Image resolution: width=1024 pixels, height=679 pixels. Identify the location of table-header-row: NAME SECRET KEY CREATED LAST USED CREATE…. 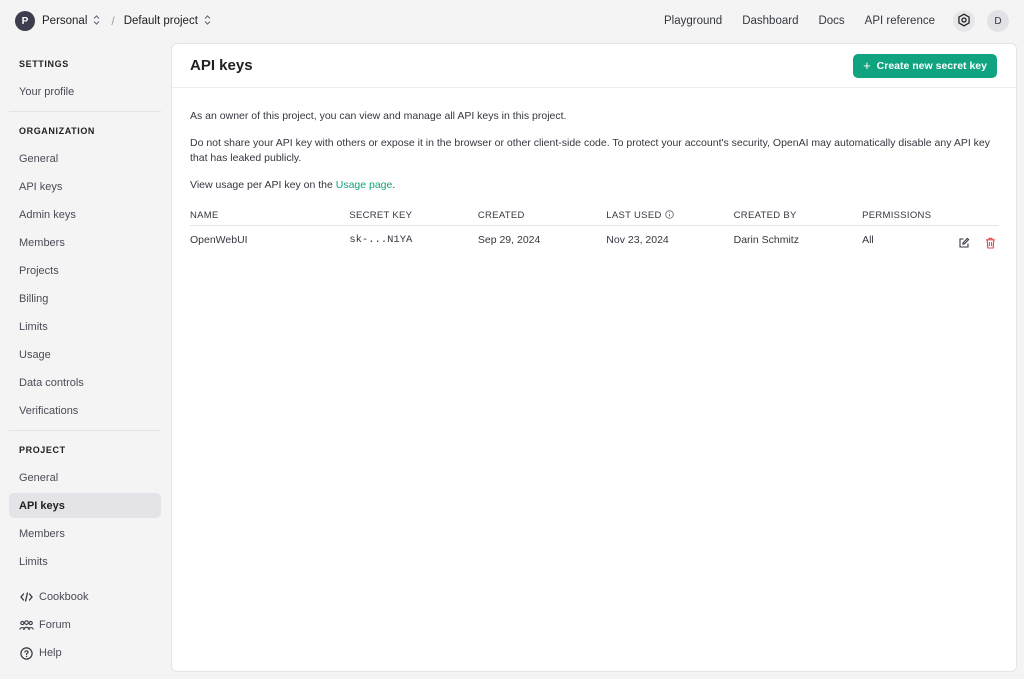
(594, 216).